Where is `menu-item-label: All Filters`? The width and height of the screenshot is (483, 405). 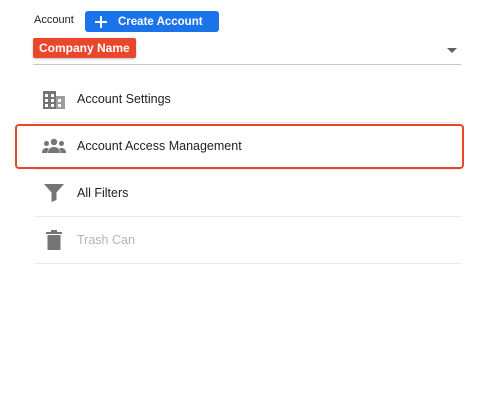 menu-item-label: All Filters is located at coordinates (103, 193).